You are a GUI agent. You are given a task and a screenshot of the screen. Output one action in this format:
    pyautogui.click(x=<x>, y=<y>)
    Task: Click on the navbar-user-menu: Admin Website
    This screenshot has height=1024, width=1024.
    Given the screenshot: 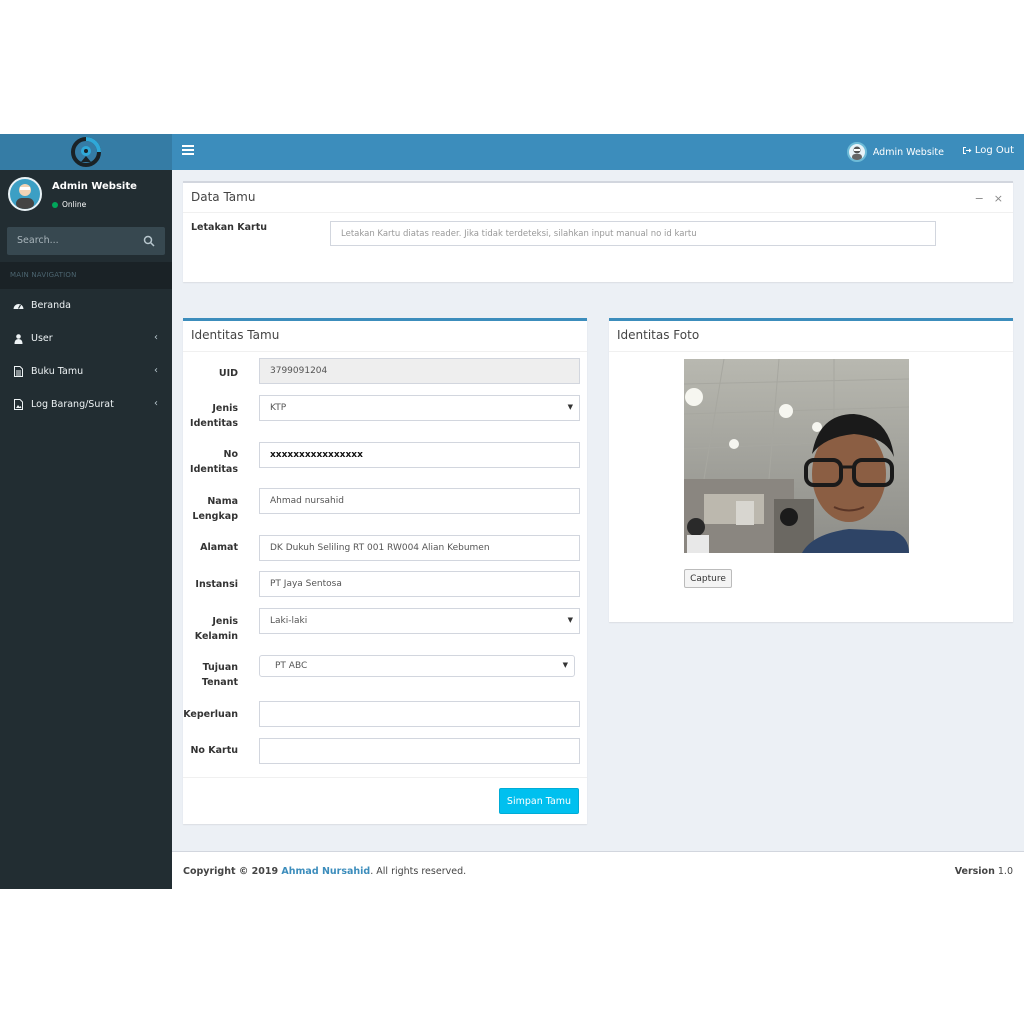 What is the action you would take?
    pyautogui.click(x=895, y=152)
    